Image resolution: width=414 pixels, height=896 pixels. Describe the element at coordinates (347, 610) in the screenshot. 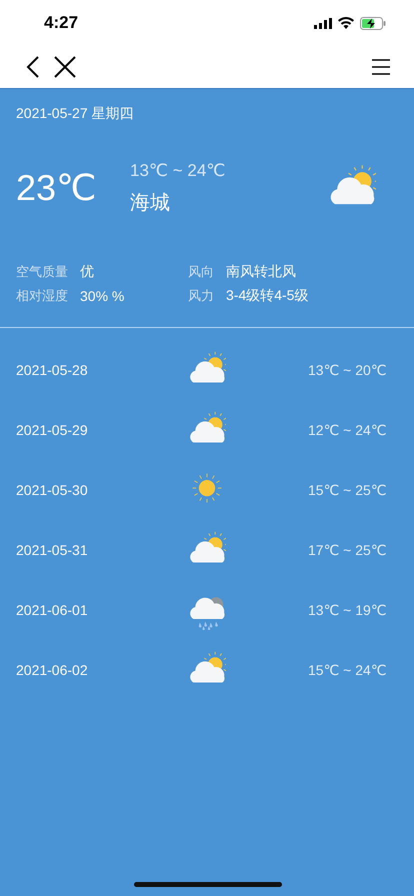

I see `forecast-temperature-range: 13℃ ~ 19℃` at that location.